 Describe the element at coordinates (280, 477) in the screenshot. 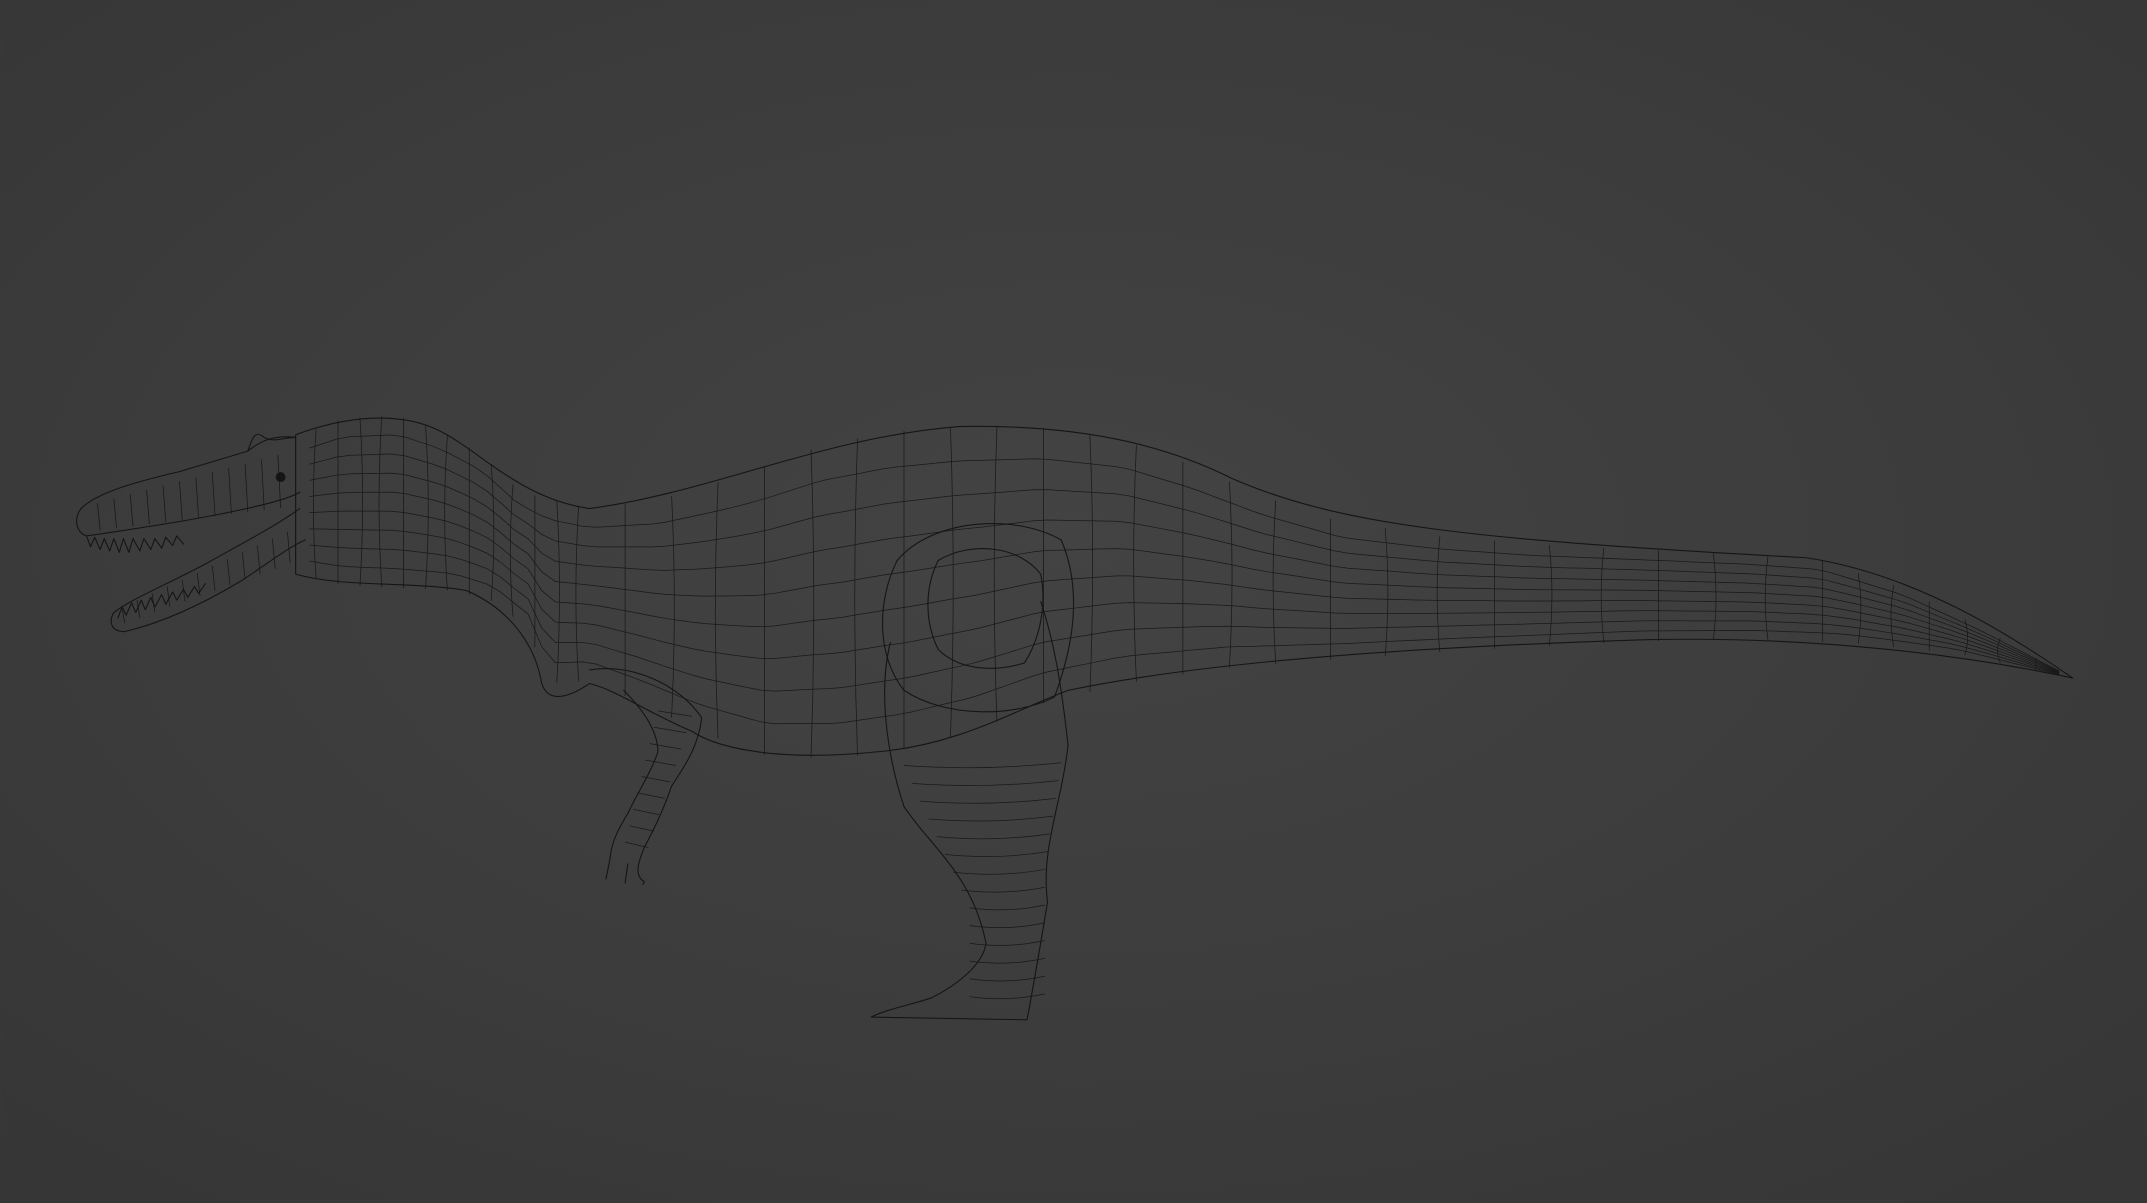

I see `eye` at that location.